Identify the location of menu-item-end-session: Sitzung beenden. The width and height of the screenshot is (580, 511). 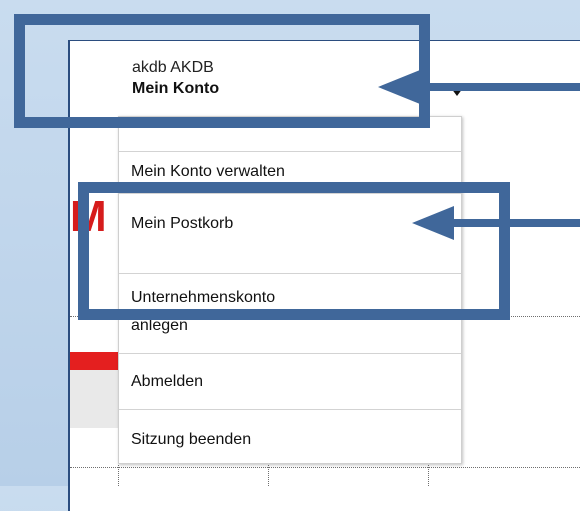
(290, 440).